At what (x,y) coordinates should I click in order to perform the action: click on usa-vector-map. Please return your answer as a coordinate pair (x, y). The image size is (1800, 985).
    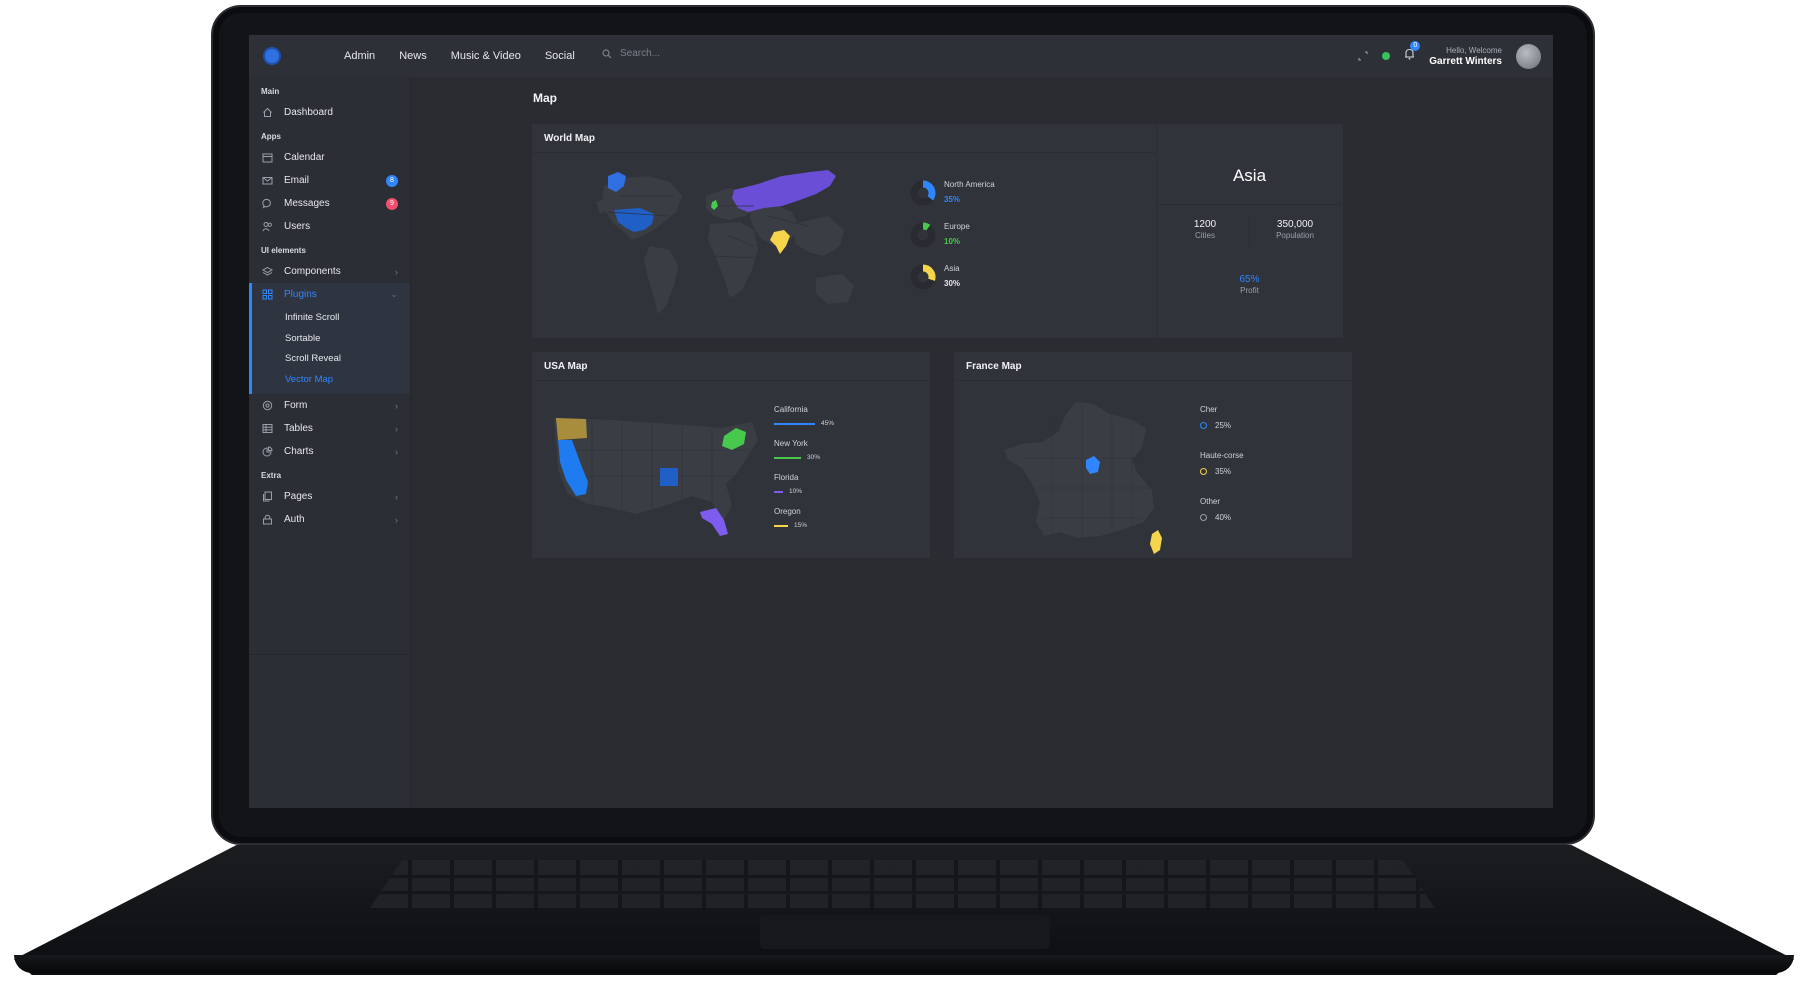
    Looking at the image, I should click on (657, 475).